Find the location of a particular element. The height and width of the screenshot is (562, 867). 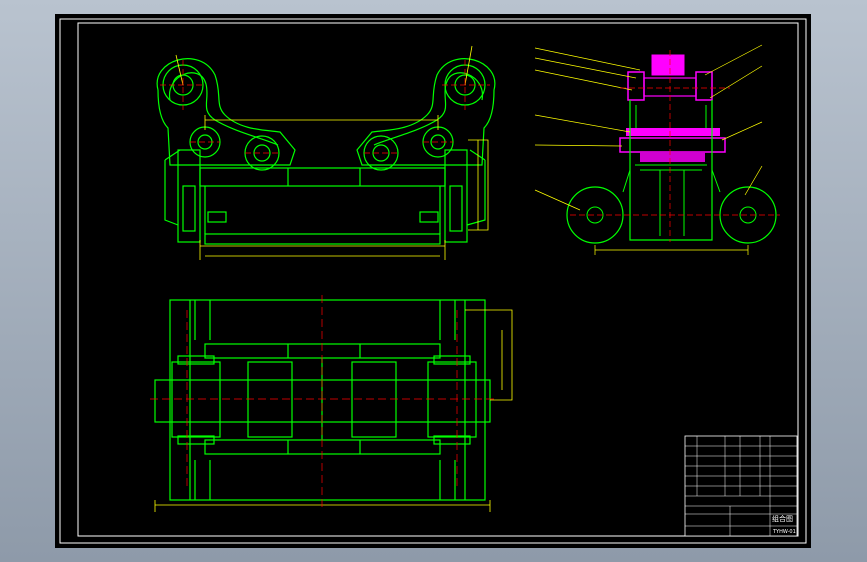

top-clamp-block is located at coordinates (668, 65).